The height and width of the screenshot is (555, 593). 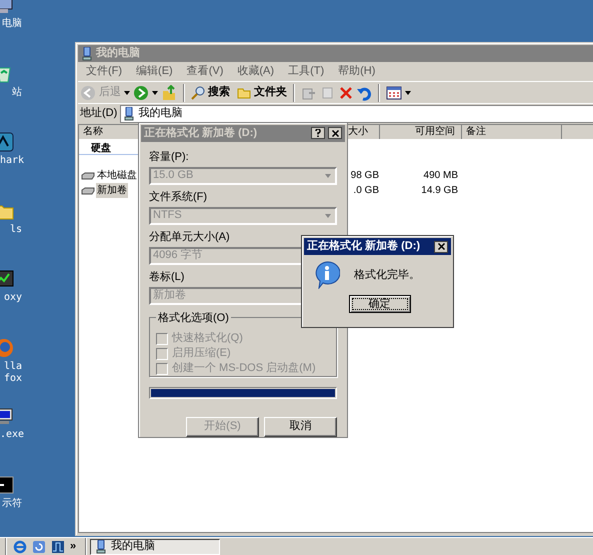 What do you see at coordinates (99, 114) in the screenshot?
I see `address-label: 地址(D)` at bounding box center [99, 114].